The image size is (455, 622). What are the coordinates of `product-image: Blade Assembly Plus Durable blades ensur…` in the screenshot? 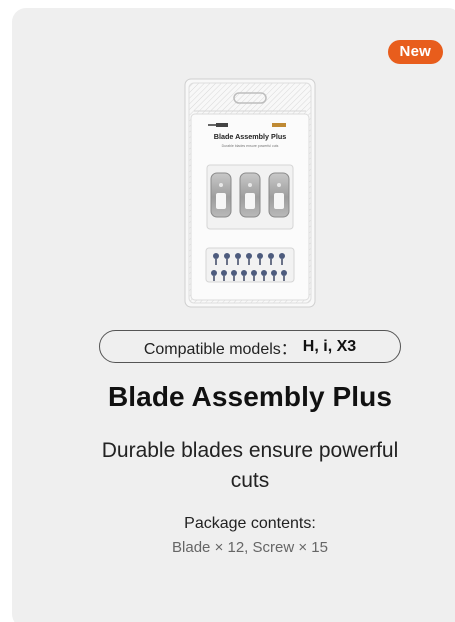 It's located at (254, 193).